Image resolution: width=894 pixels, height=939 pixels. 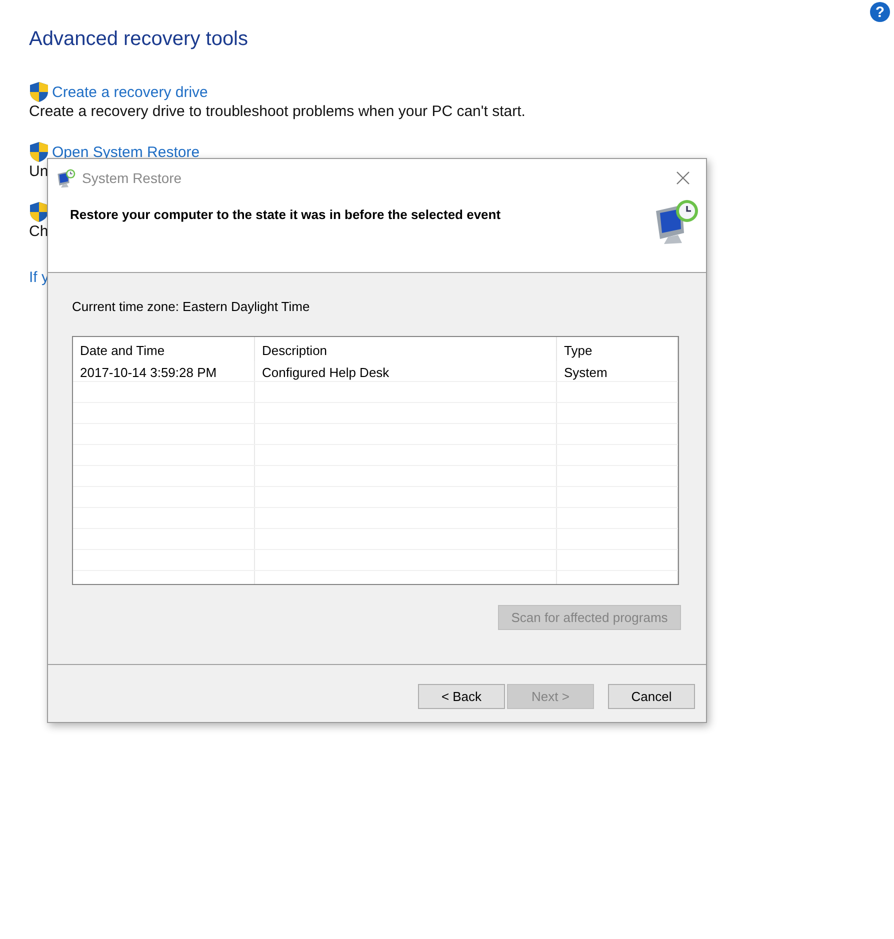 I want to click on wizard-button: < Back, so click(x=461, y=696).